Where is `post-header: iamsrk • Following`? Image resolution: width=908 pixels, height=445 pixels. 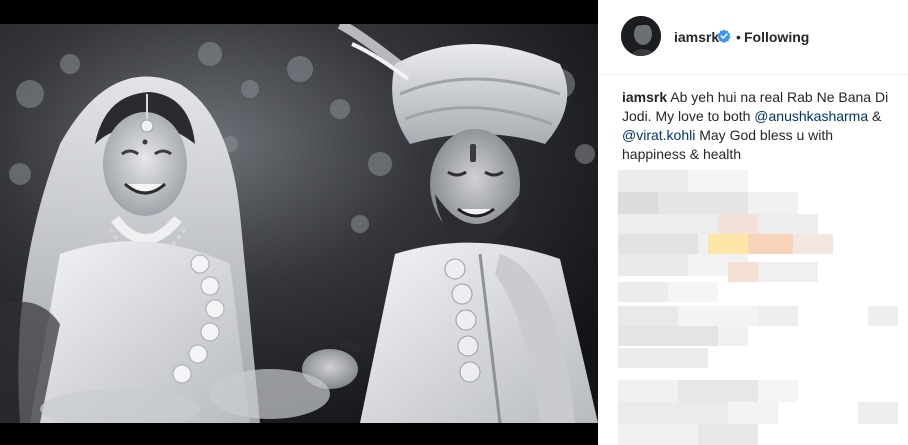
post-header: iamsrk • Following is located at coordinates (753, 37).